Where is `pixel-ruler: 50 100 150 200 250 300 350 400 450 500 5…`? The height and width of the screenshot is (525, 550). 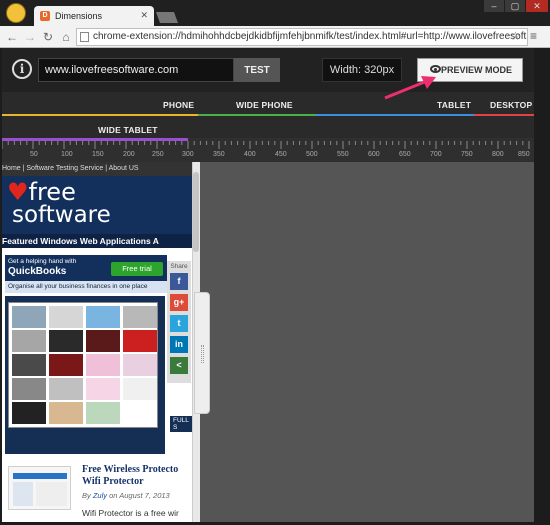
pixel-ruler: 50 100 150 200 250 300 350 400 450 500 5… is located at coordinates (268, 150).